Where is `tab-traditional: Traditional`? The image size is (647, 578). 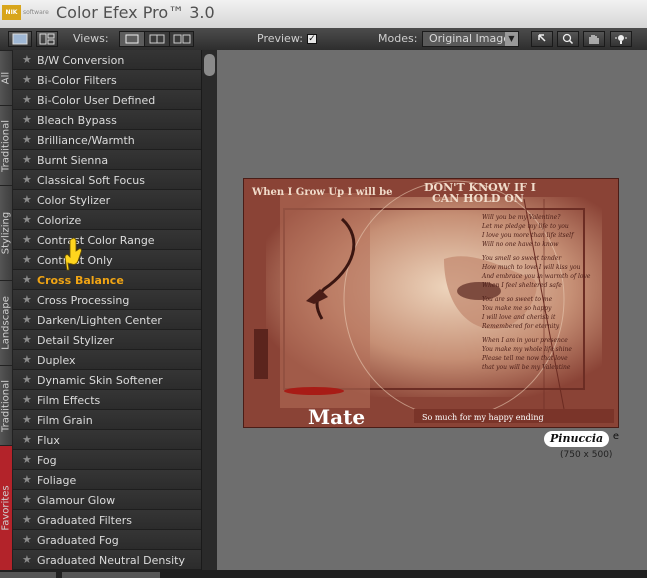
tab-traditional: Traditional is located at coordinates (6, 145).